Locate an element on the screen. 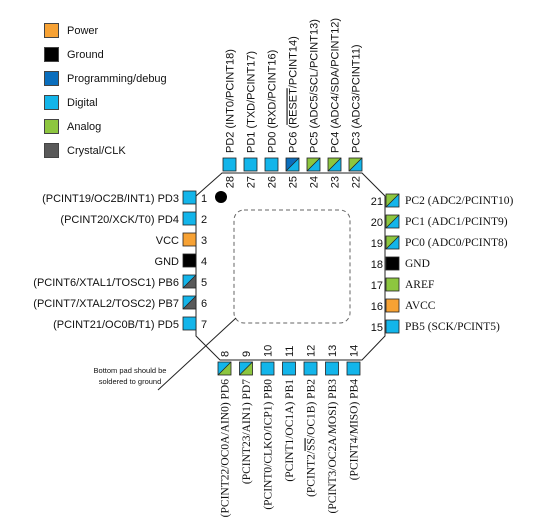 The image size is (536, 527). pin-label: VCC is located at coordinates (167, 241).